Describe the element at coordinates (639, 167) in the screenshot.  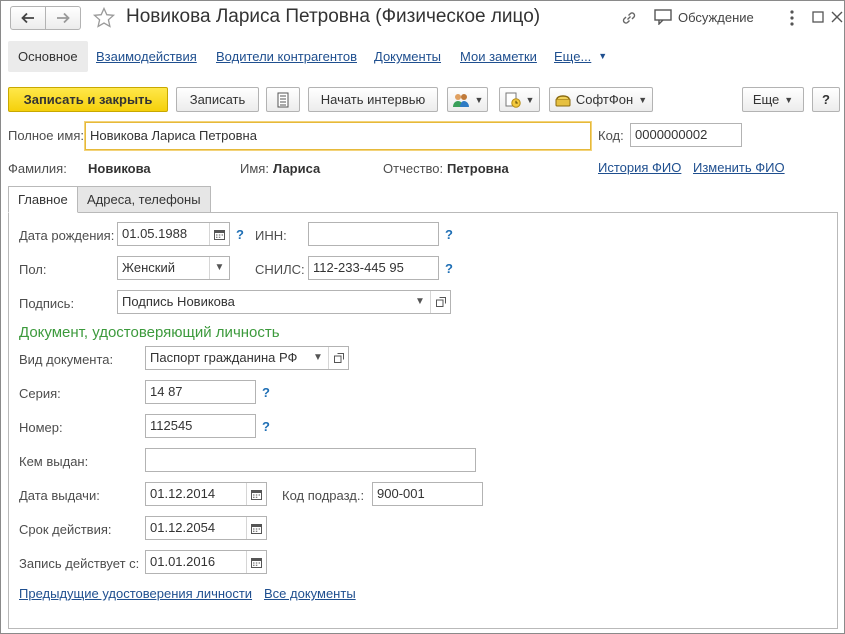
I see `name-history-link: История ФИО` at that location.